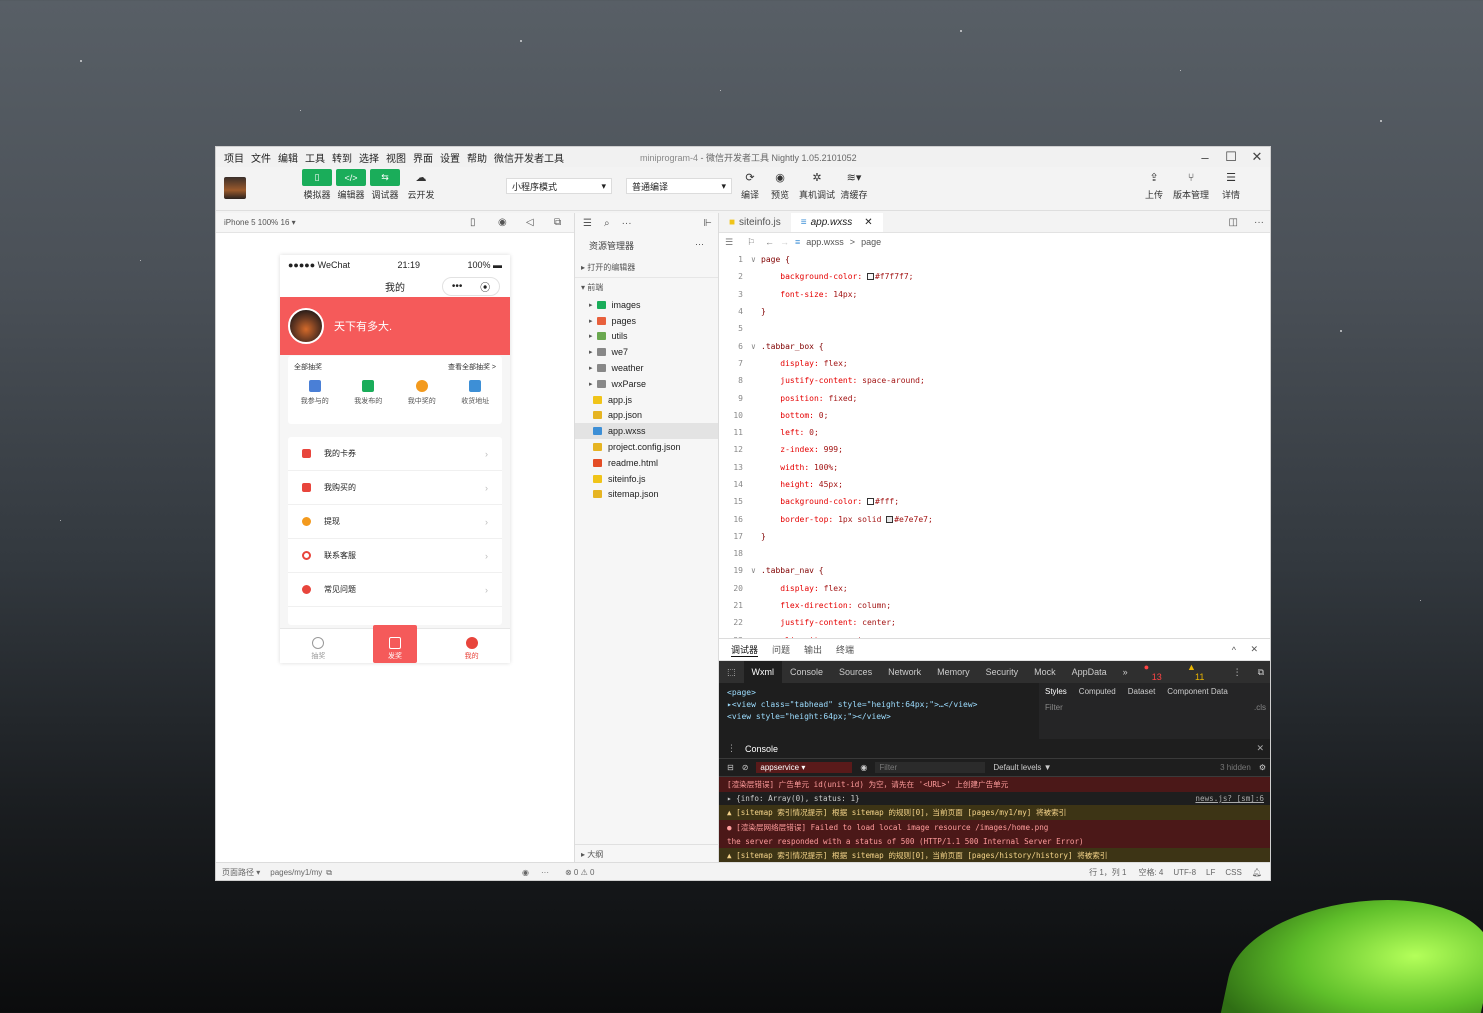 Image resolution: width=1483 pixels, height=1013 pixels. What do you see at coordinates (646, 479) in the screenshot?
I see `file-item: siteinfo.js` at bounding box center [646, 479].